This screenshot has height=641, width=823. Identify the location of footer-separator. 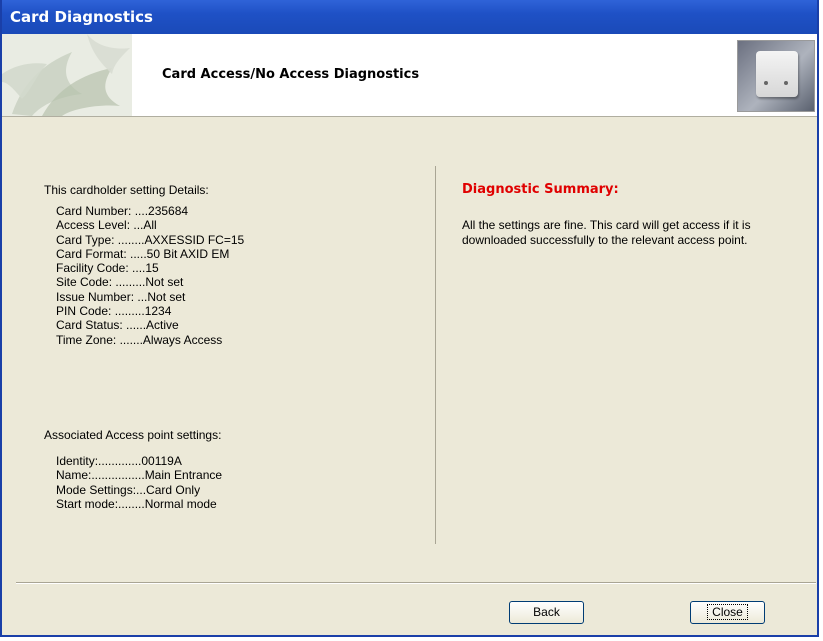
(416, 583).